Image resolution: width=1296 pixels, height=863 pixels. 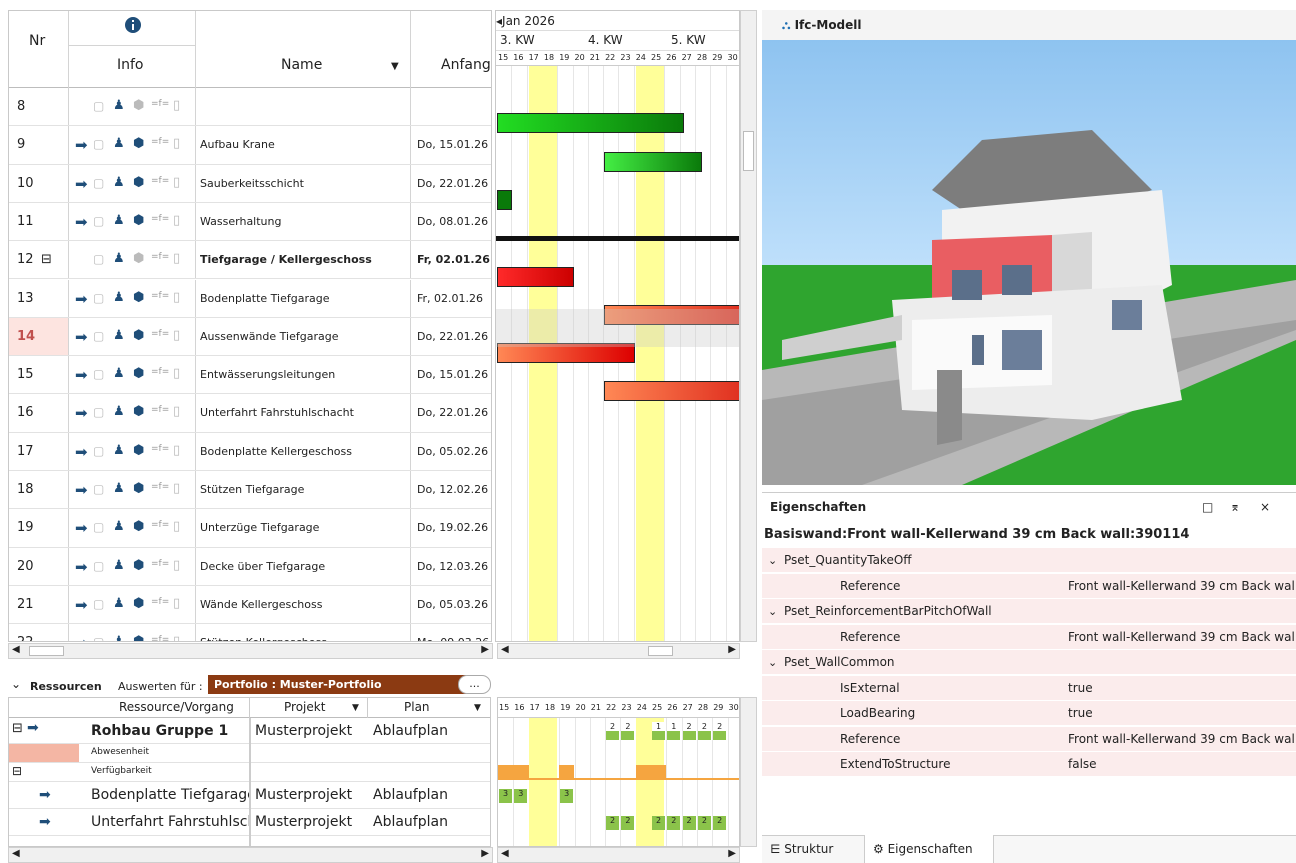 I want to click on grid-horizontal-scrollbar: ◀ ▶, so click(x=250, y=651).